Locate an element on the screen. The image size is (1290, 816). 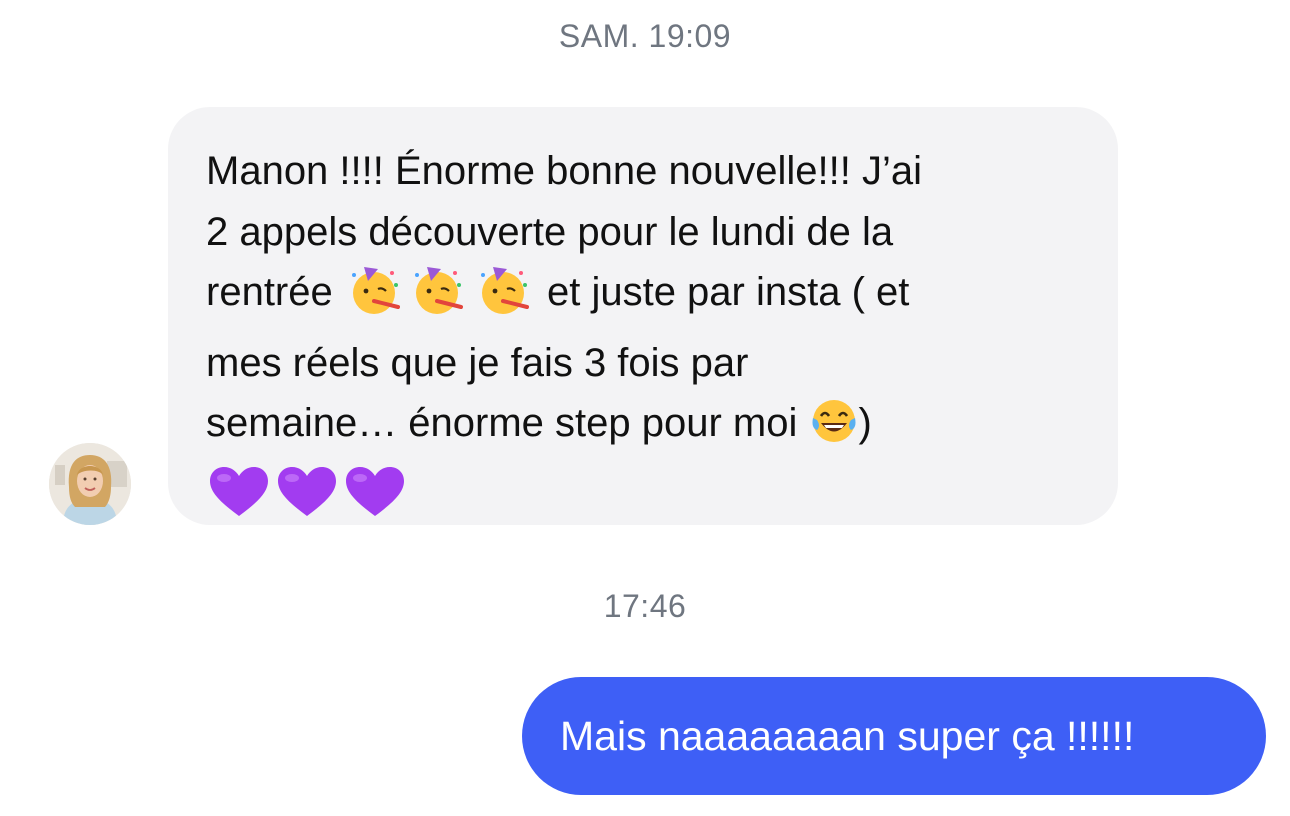
message-text: et juste par insta ( et is located at coordinates (722, 292).